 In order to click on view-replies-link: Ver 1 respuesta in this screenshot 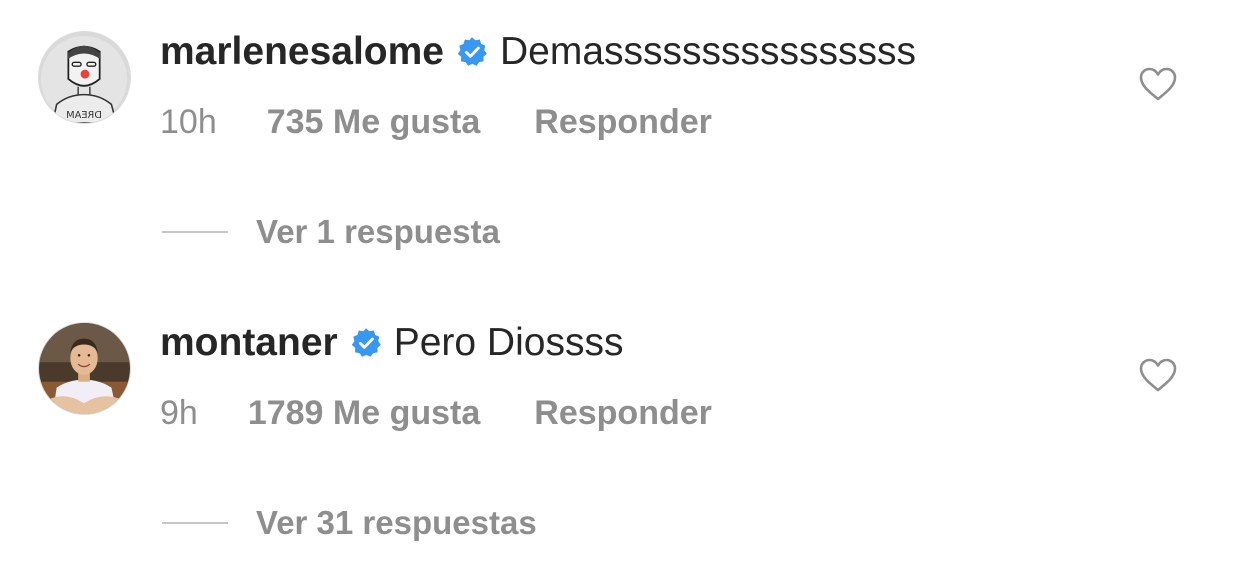, I will do `click(378, 232)`.